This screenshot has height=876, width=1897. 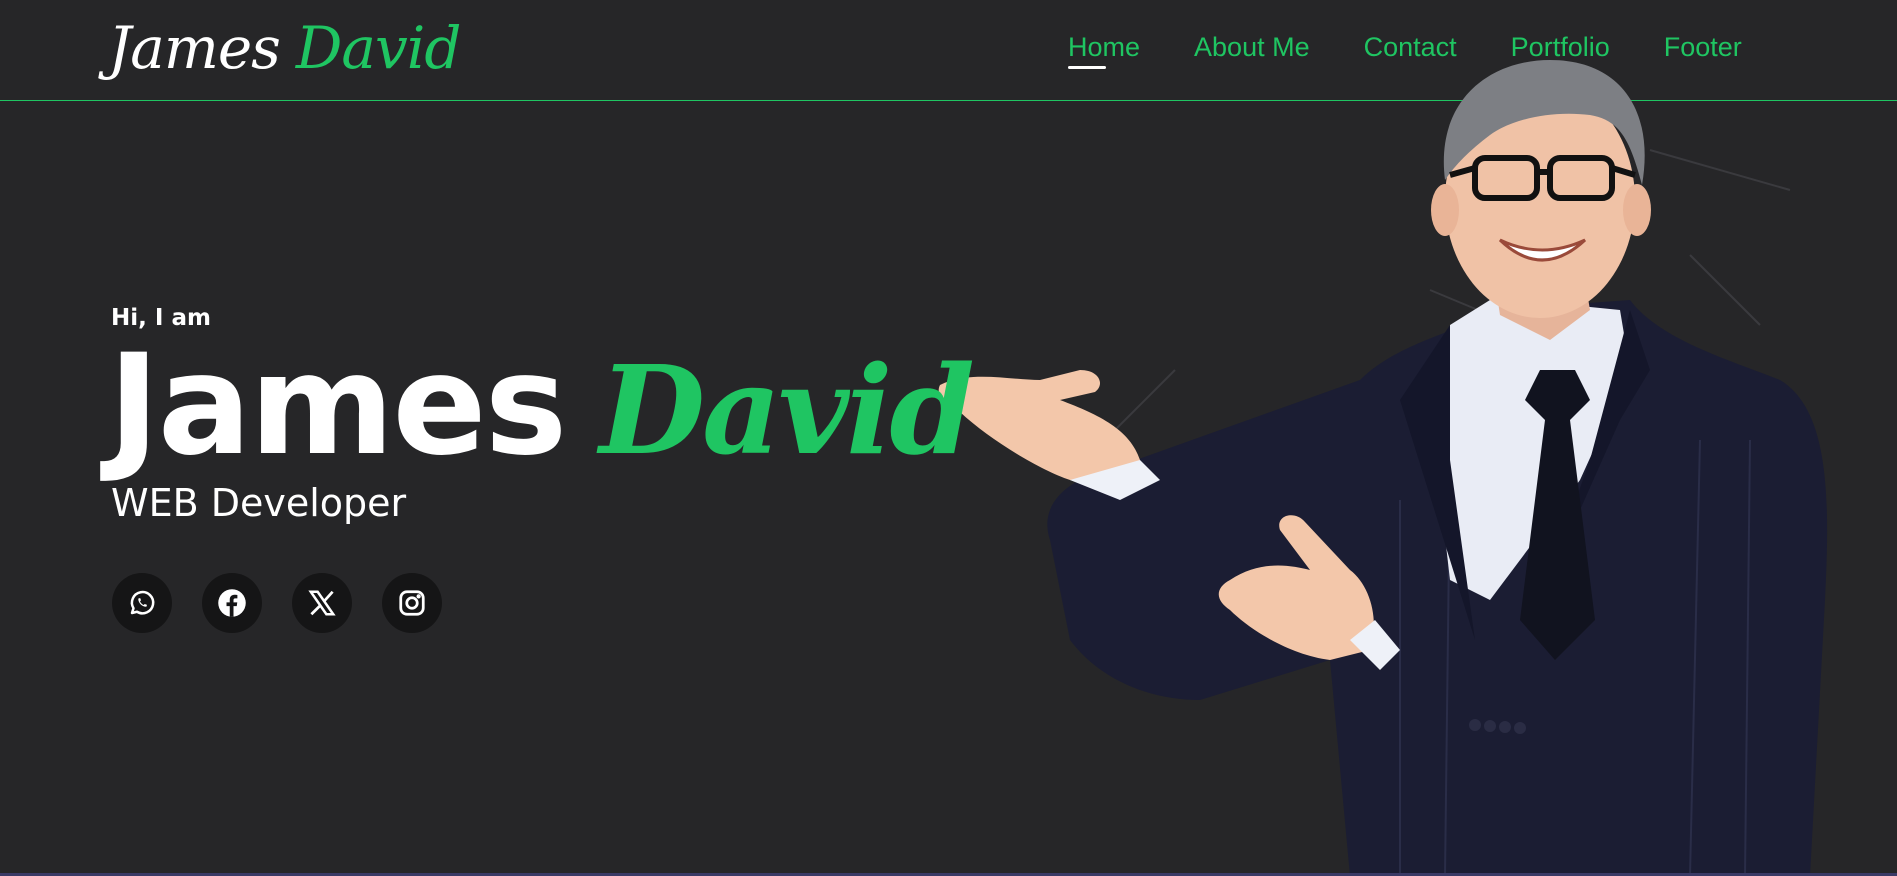 I want to click on x-twitter-link, so click(x=322, y=603).